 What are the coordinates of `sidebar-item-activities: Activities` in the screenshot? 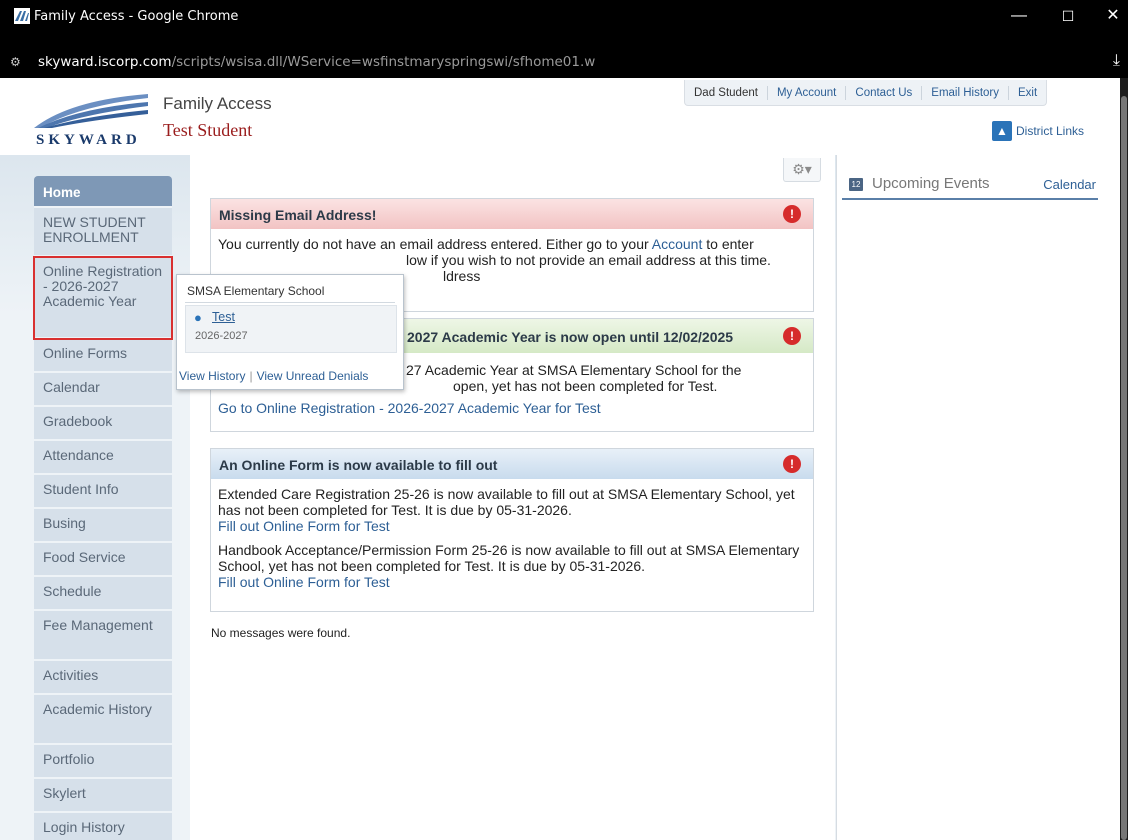 It's located at (103, 678).